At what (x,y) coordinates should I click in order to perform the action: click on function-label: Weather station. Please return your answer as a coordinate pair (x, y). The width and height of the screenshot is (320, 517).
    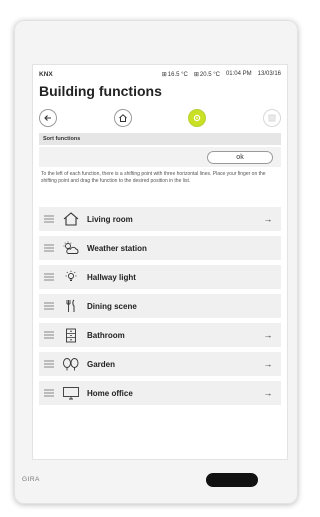
    Looking at the image, I should click on (117, 248).